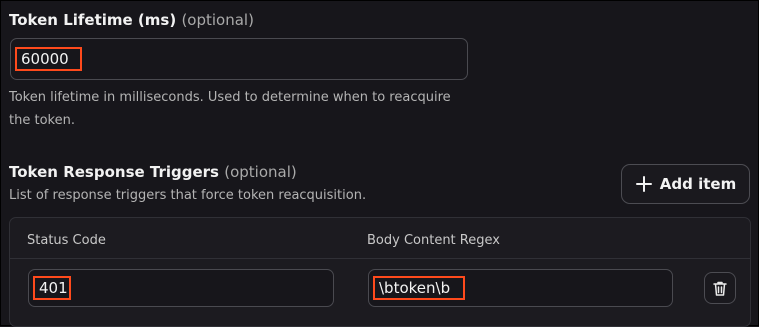 This screenshot has width=759, height=327. I want to click on token-response-triggers-label: Token Response Triggers (optional), so click(153, 172).